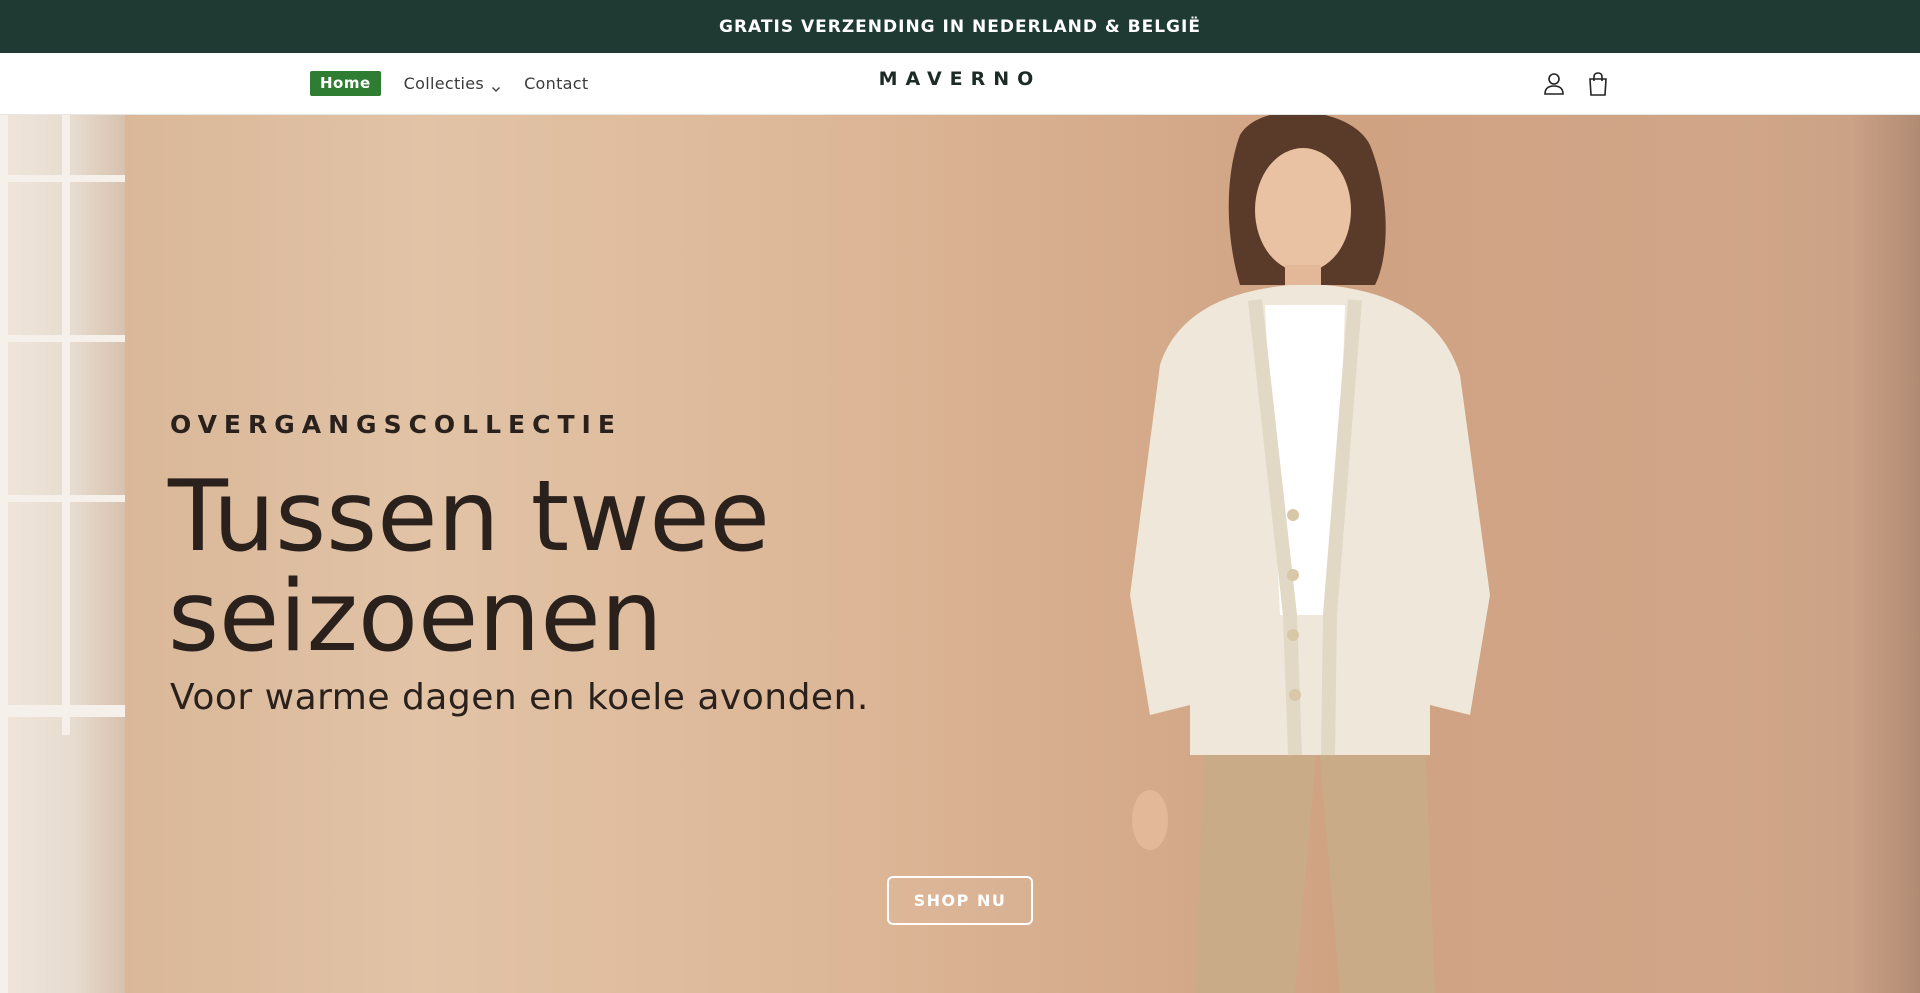 This screenshot has width=1920, height=993. Describe the element at coordinates (960, 900) in the screenshot. I see `shop-now-button: SHOP NU` at that location.